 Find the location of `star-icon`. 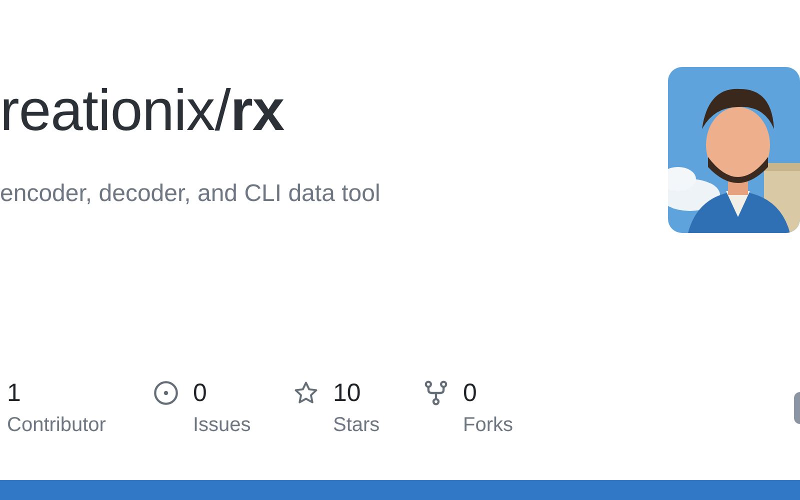

star-icon is located at coordinates (306, 393).